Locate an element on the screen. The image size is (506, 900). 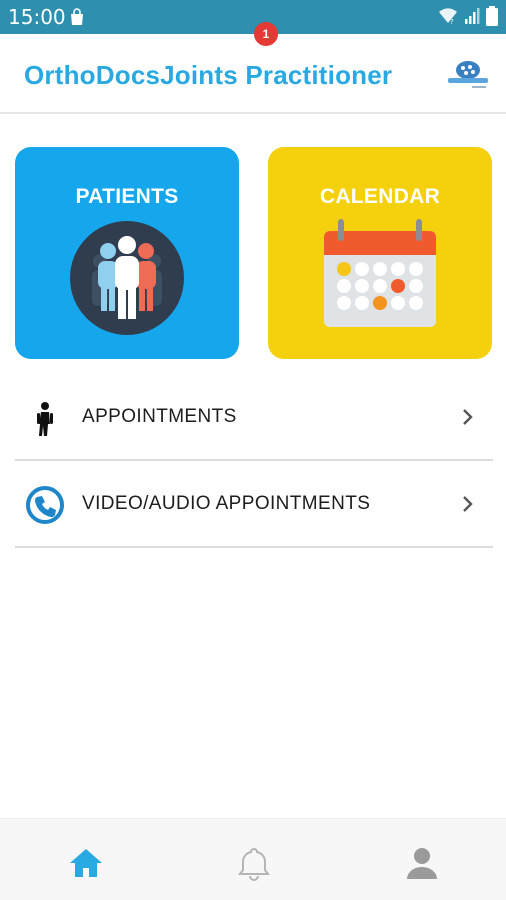
video-audio-appointments-label: VIDEO/AUDIO APPOINTMENTS is located at coordinates (226, 503).